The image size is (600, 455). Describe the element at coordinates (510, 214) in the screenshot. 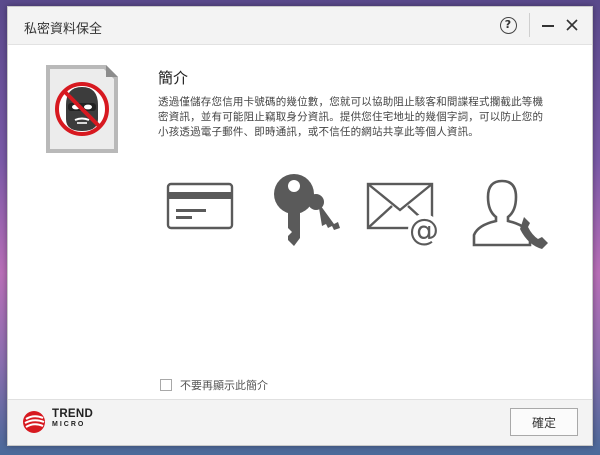

I see `contact-phone-icon` at that location.